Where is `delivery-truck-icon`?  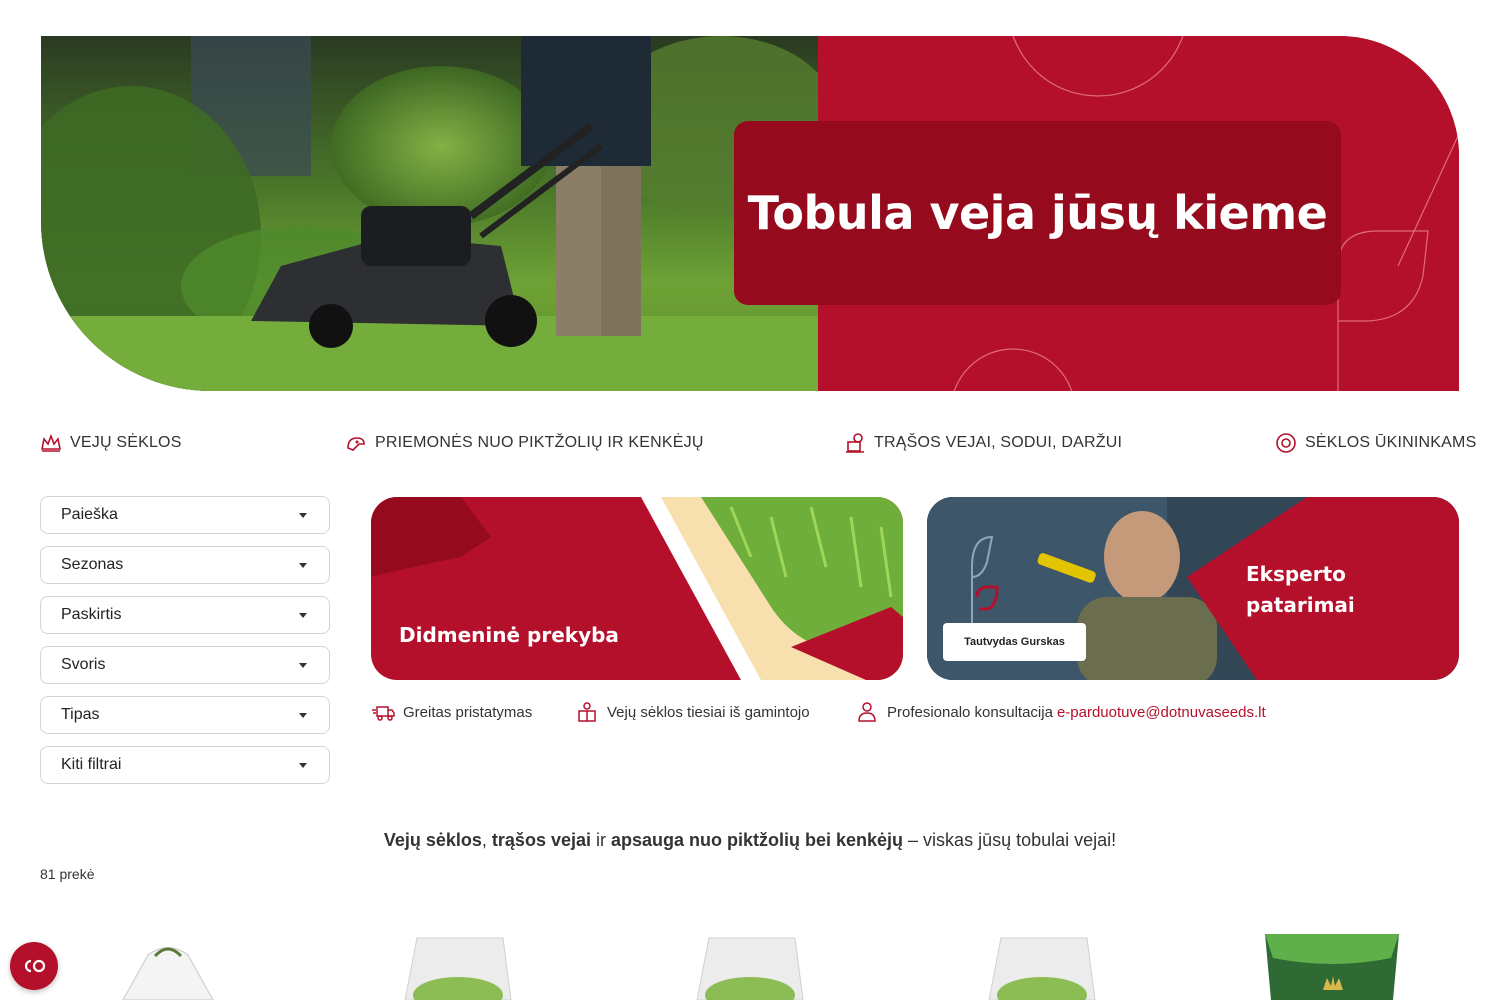 delivery-truck-icon is located at coordinates (383, 713).